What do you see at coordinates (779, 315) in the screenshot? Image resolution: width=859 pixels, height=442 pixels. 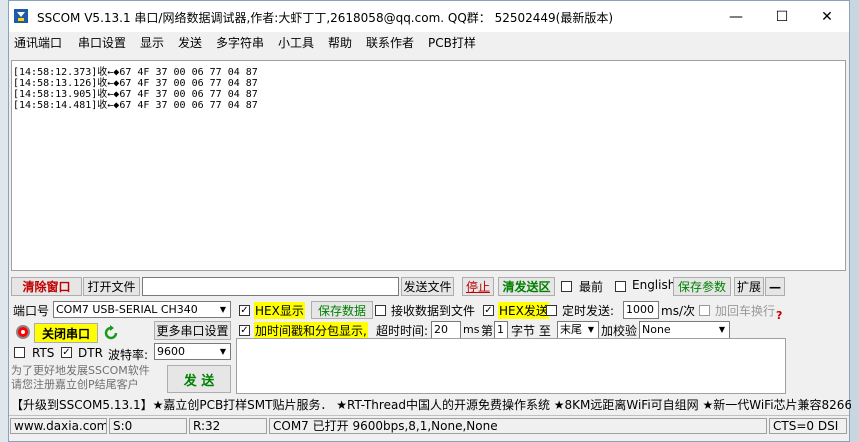 I see `help-icon: ?` at bounding box center [779, 315].